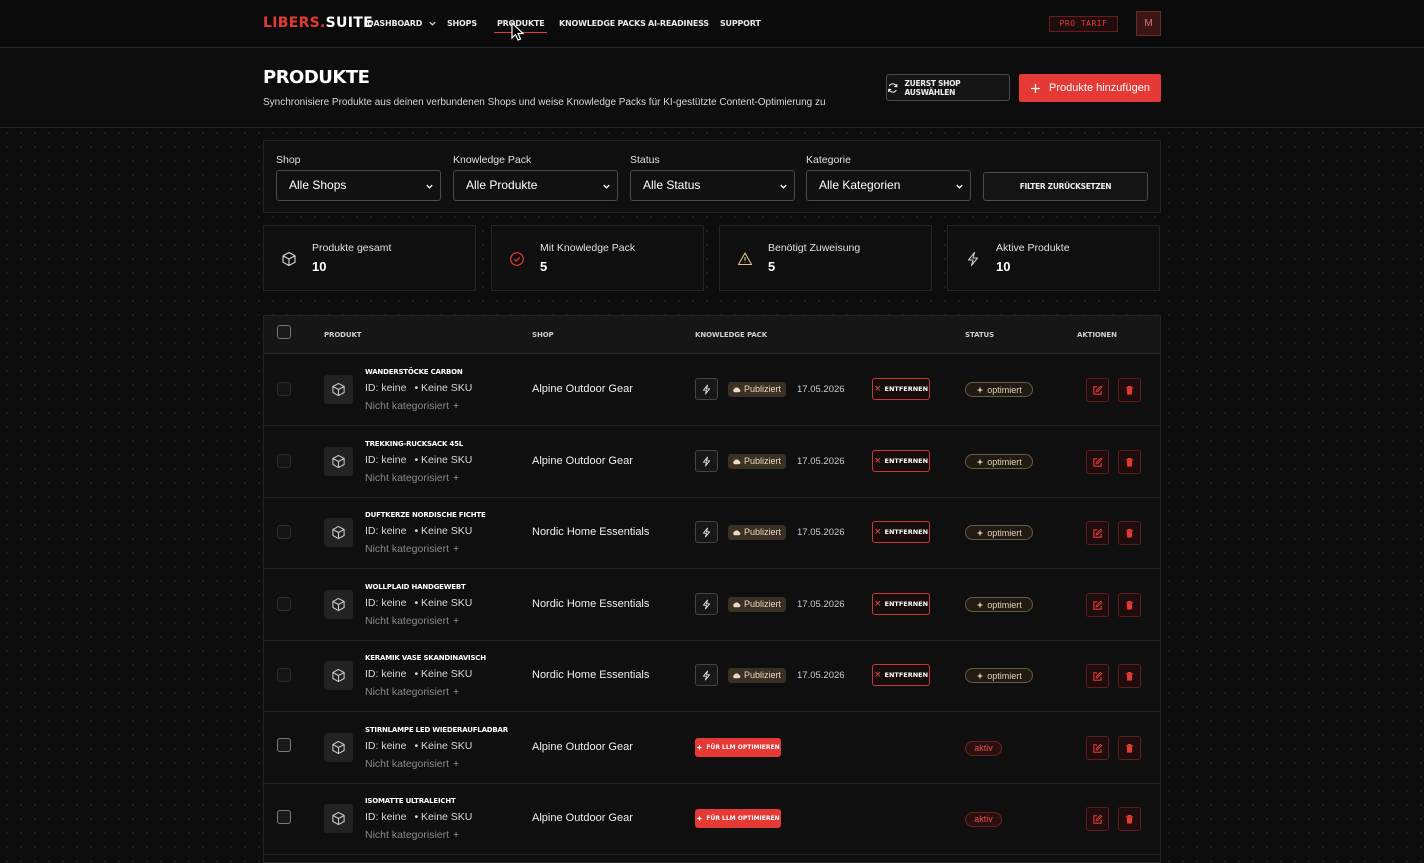 This screenshot has width=1424, height=863. What do you see at coordinates (462, 23) in the screenshot?
I see `nav-item-shops: Shops` at bounding box center [462, 23].